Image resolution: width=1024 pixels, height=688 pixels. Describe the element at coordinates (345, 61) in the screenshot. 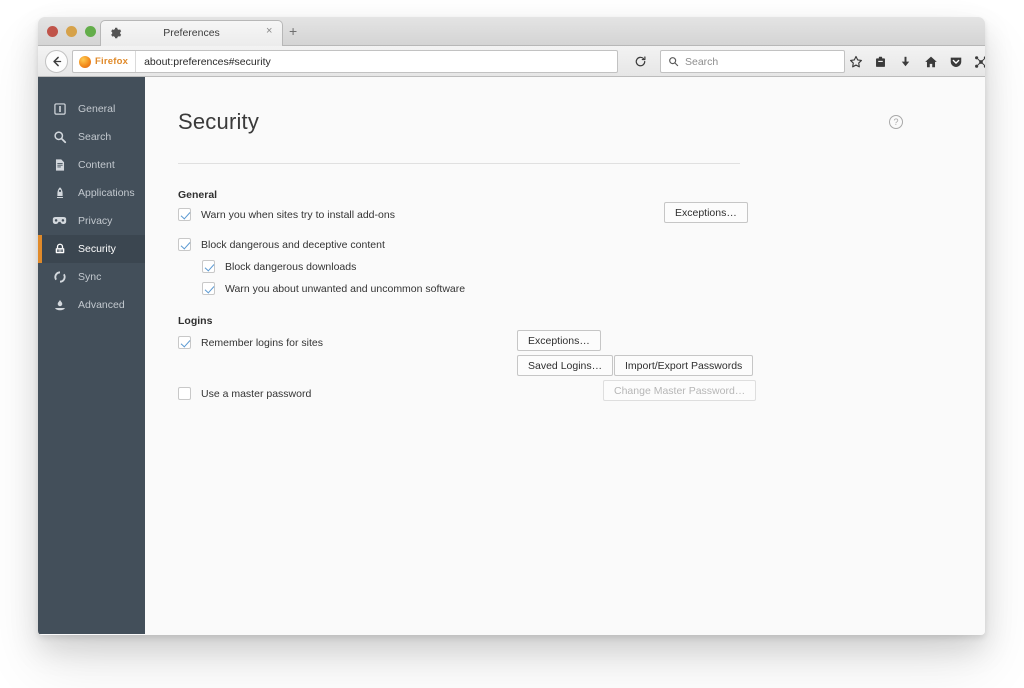

I see `address-bar: Firefox about:preferences#security` at that location.